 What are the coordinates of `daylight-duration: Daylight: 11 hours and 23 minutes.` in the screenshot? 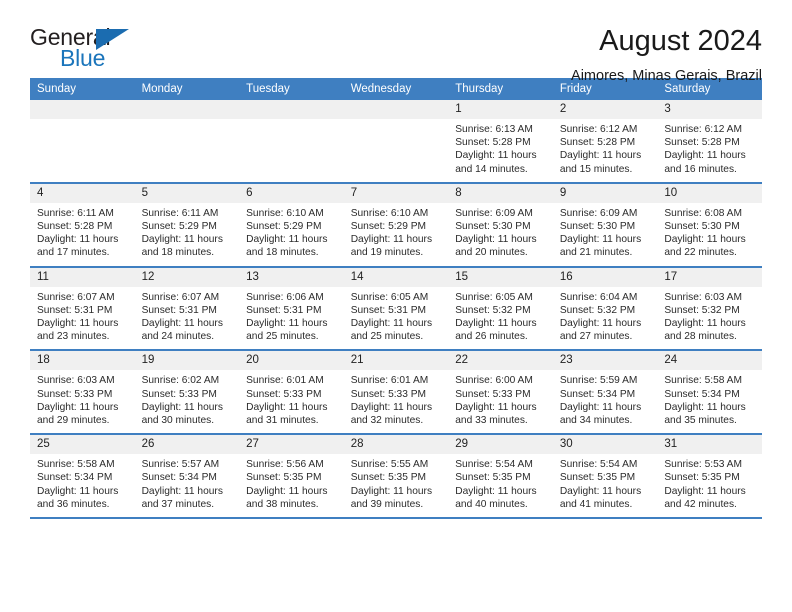 It's located at (78, 330).